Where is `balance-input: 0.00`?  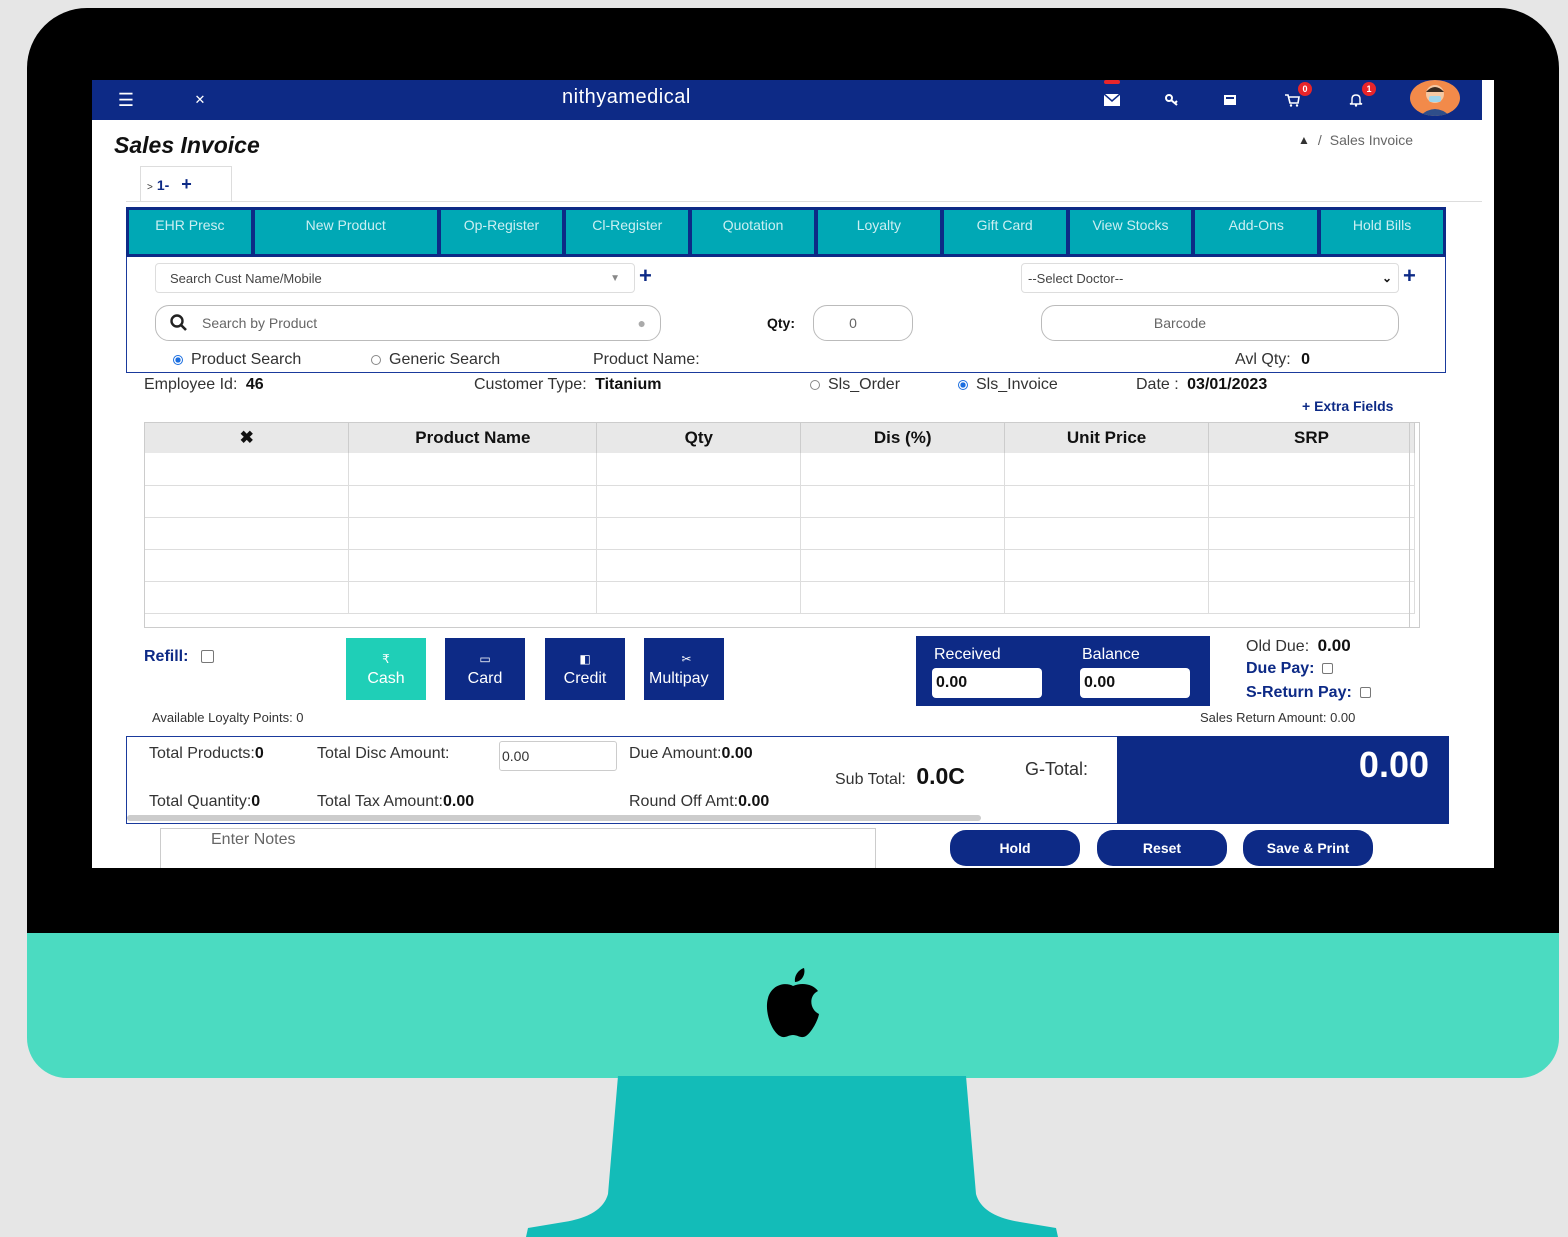
balance-input: 0.00 is located at coordinates (1135, 683).